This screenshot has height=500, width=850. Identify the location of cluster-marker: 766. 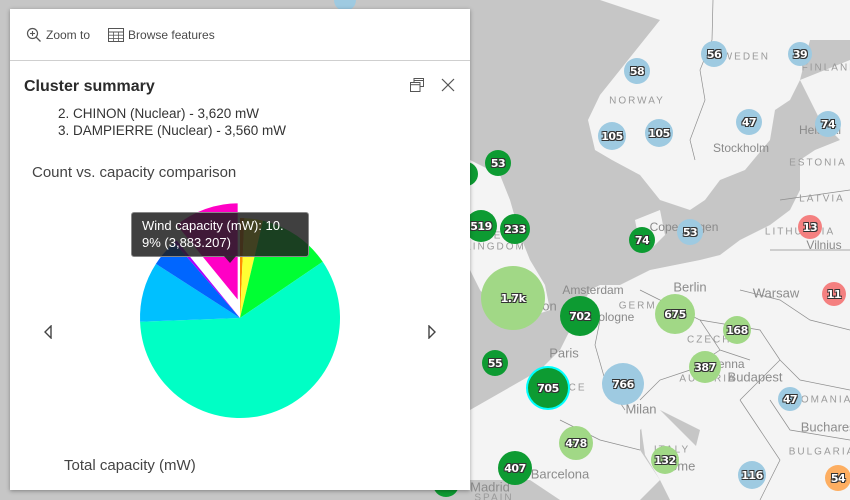
(623, 384).